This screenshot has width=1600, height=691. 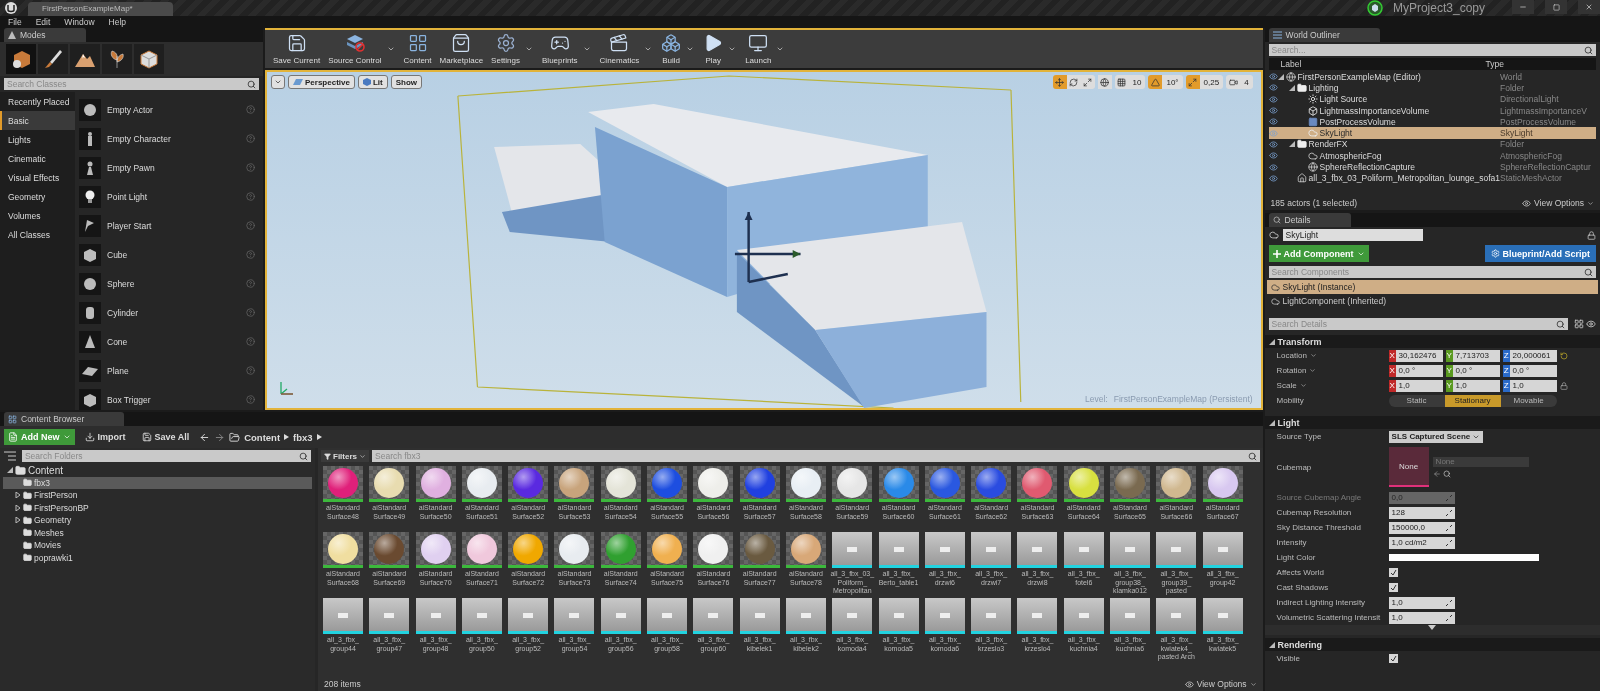 What do you see at coordinates (1220, 684) in the screenshot?
I see `view-options-button: View Options` at bounding box center [1220, 684].